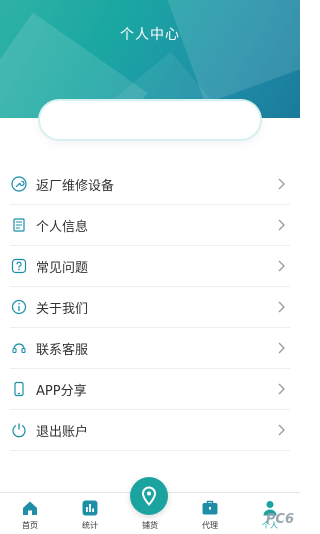  What do you see at coordinates (19, 389) in the screenshot?
I see `phone-icon` at bounding box center [19, 389].